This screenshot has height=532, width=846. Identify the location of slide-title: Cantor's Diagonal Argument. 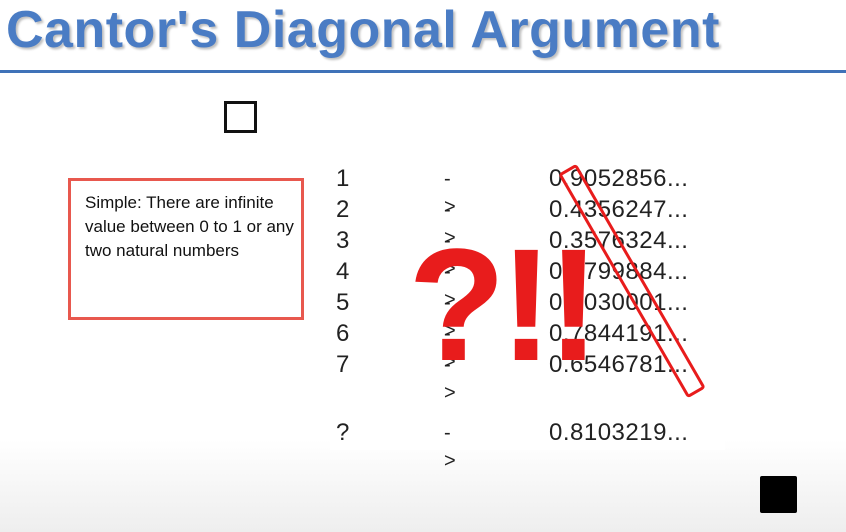
(363, 30).